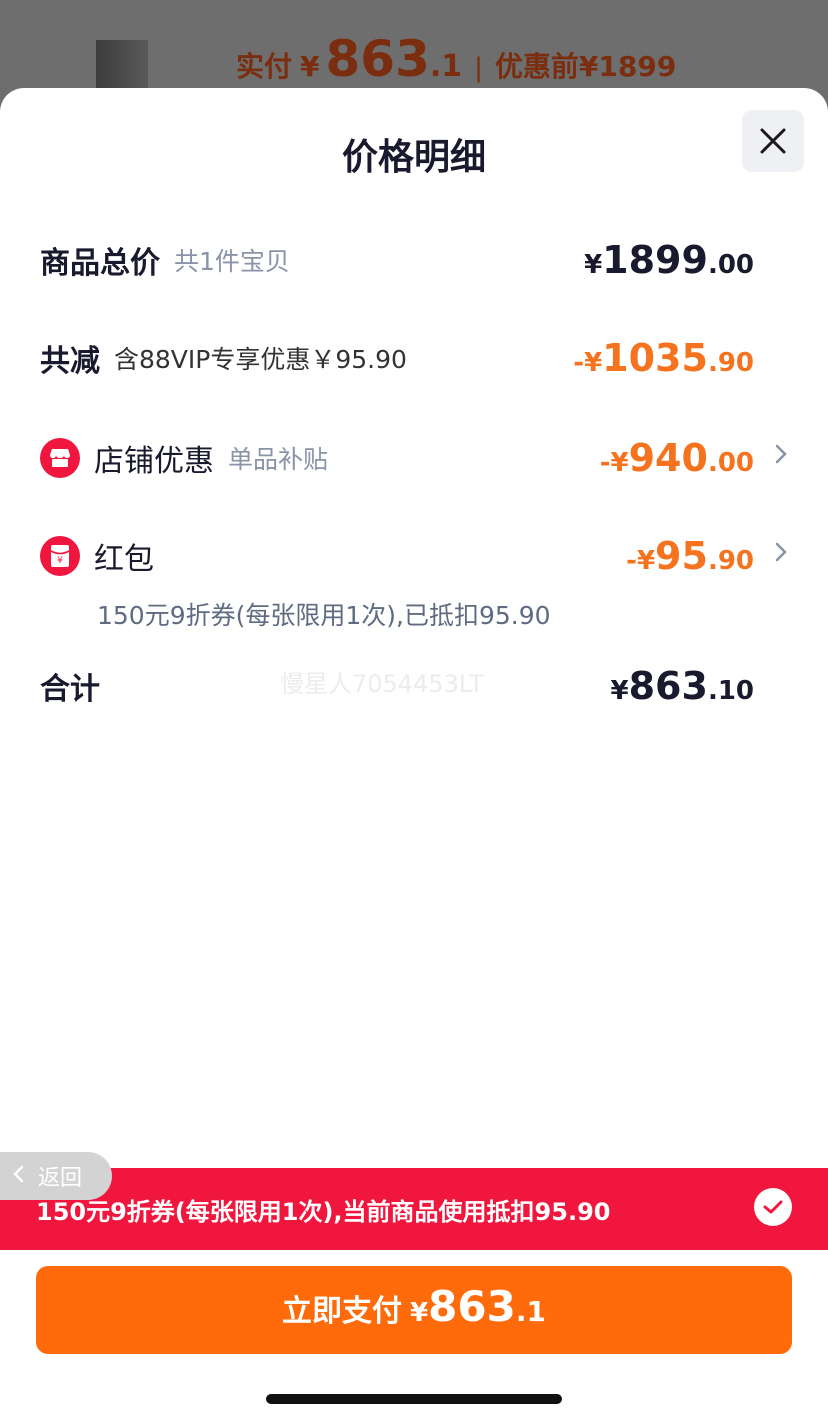  Describe the element at coordinates (232, 261) in the screenshot. I see `item-count: 共1件宝贝` at that location.